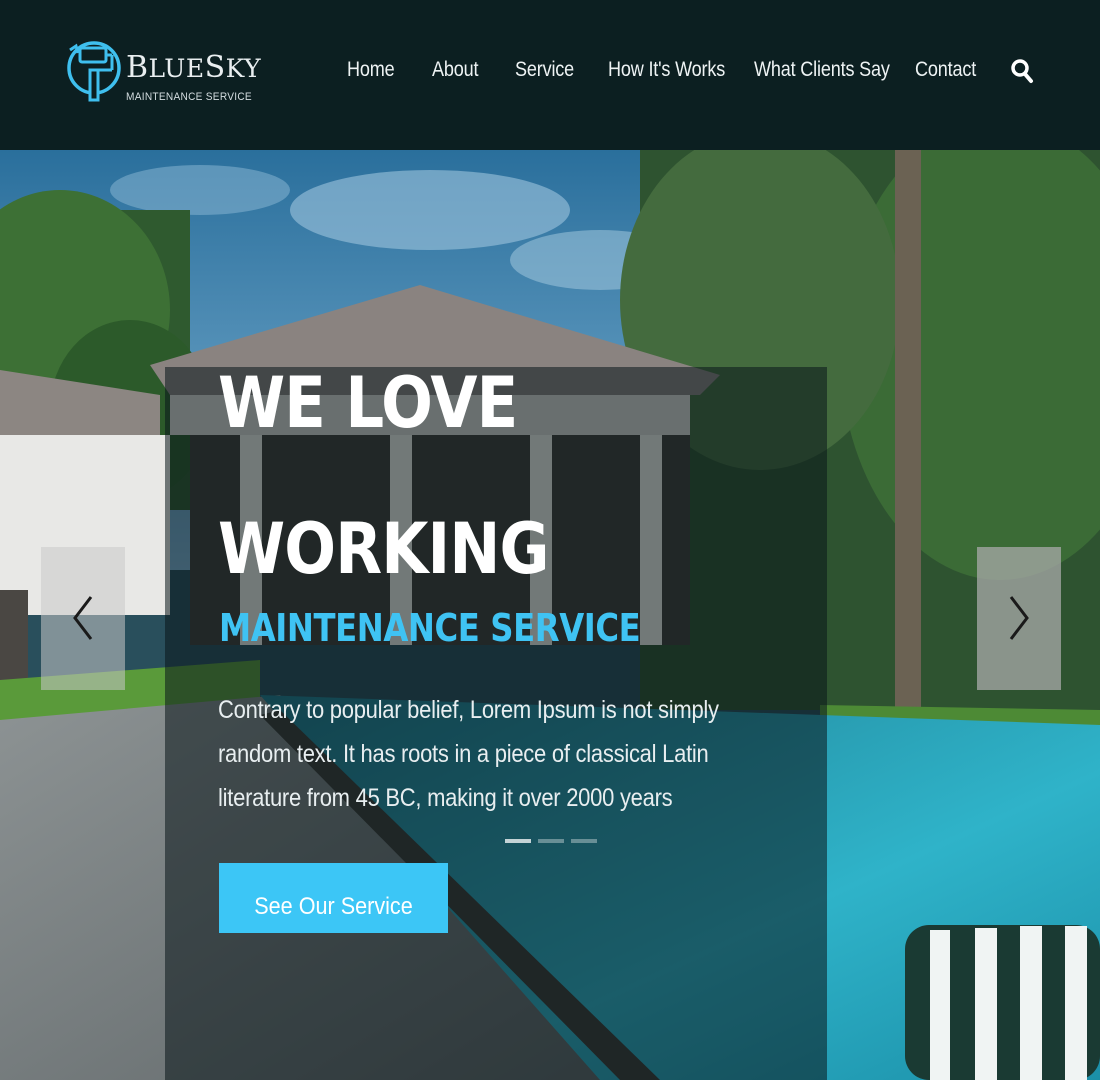 The image size is (1100, 1080). What do you see at coordinates (822, 70) in the screenshot?
I see `nav-item-what-clients-say: What Clients Say` at bounding box center [822, 70].